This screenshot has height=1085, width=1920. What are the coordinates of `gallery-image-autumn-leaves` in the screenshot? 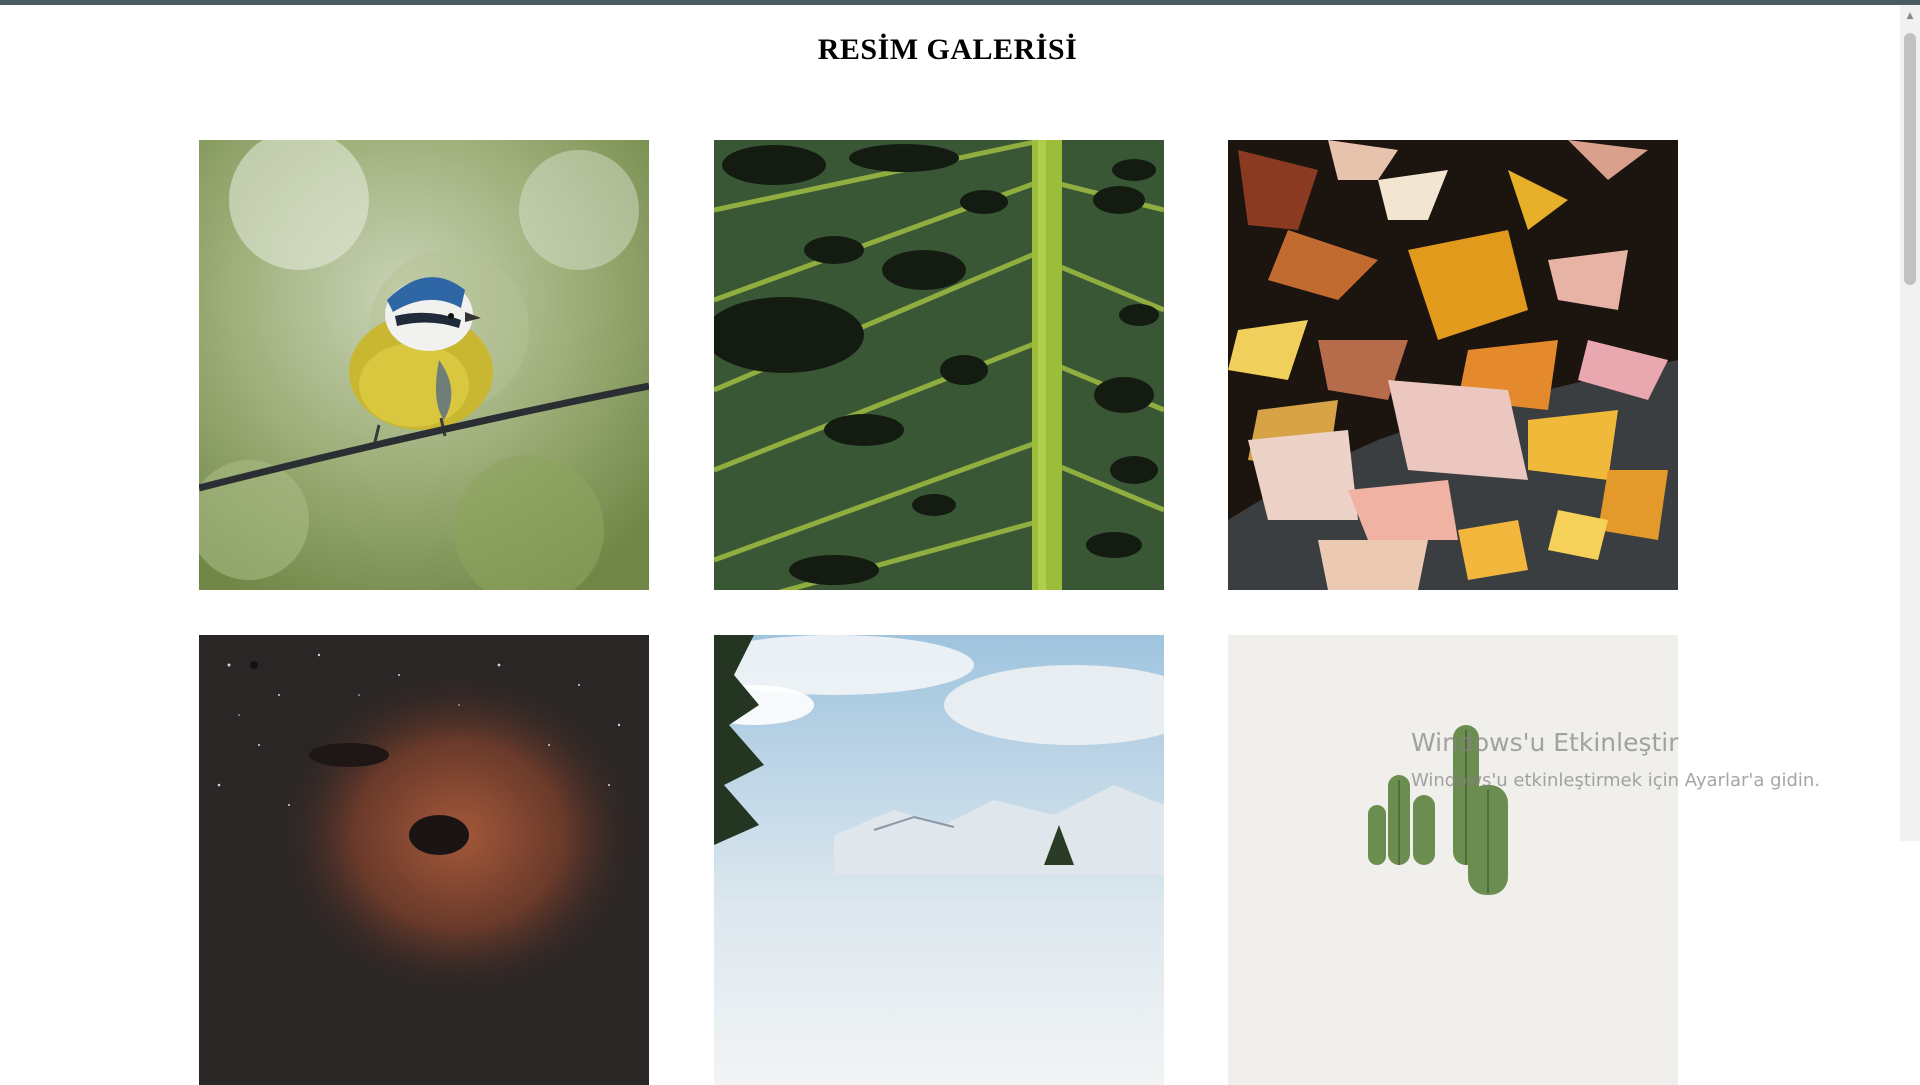 It's located at (1453, 365).